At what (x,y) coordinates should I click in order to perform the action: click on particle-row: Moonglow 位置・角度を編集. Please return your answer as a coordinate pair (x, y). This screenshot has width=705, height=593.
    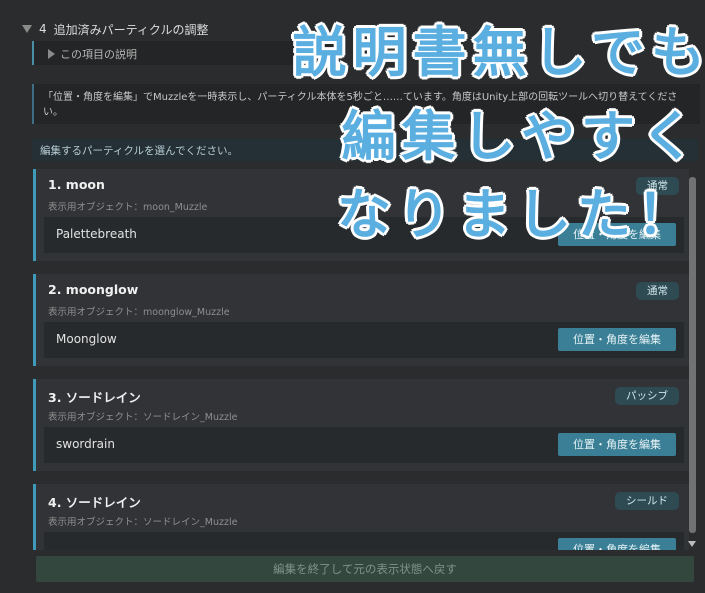
    Looking at the image, I should click on (364, 340).